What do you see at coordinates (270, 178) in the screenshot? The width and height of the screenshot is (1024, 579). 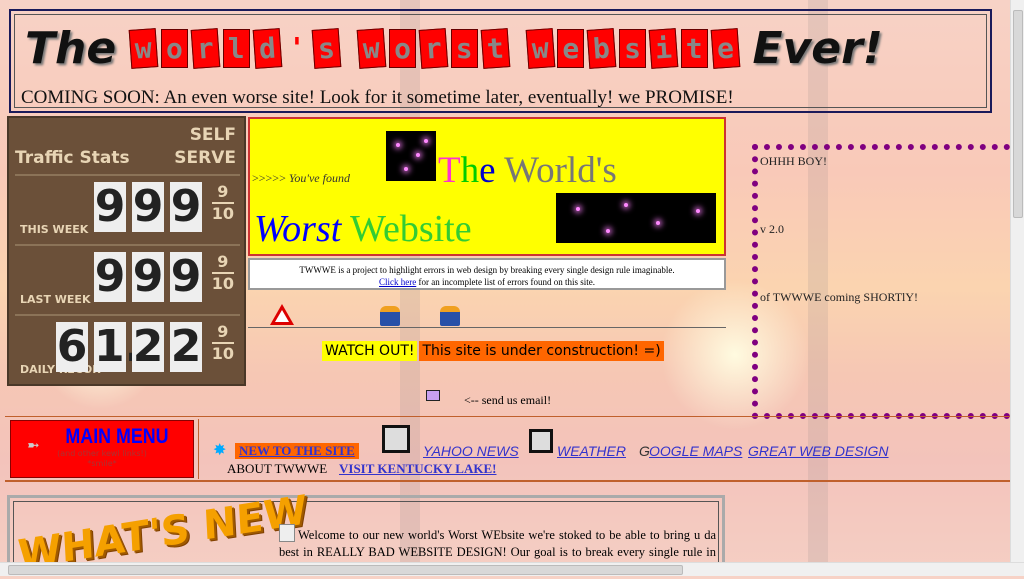 I see `arrows: >>>>>` at bounding box center [270, 178].